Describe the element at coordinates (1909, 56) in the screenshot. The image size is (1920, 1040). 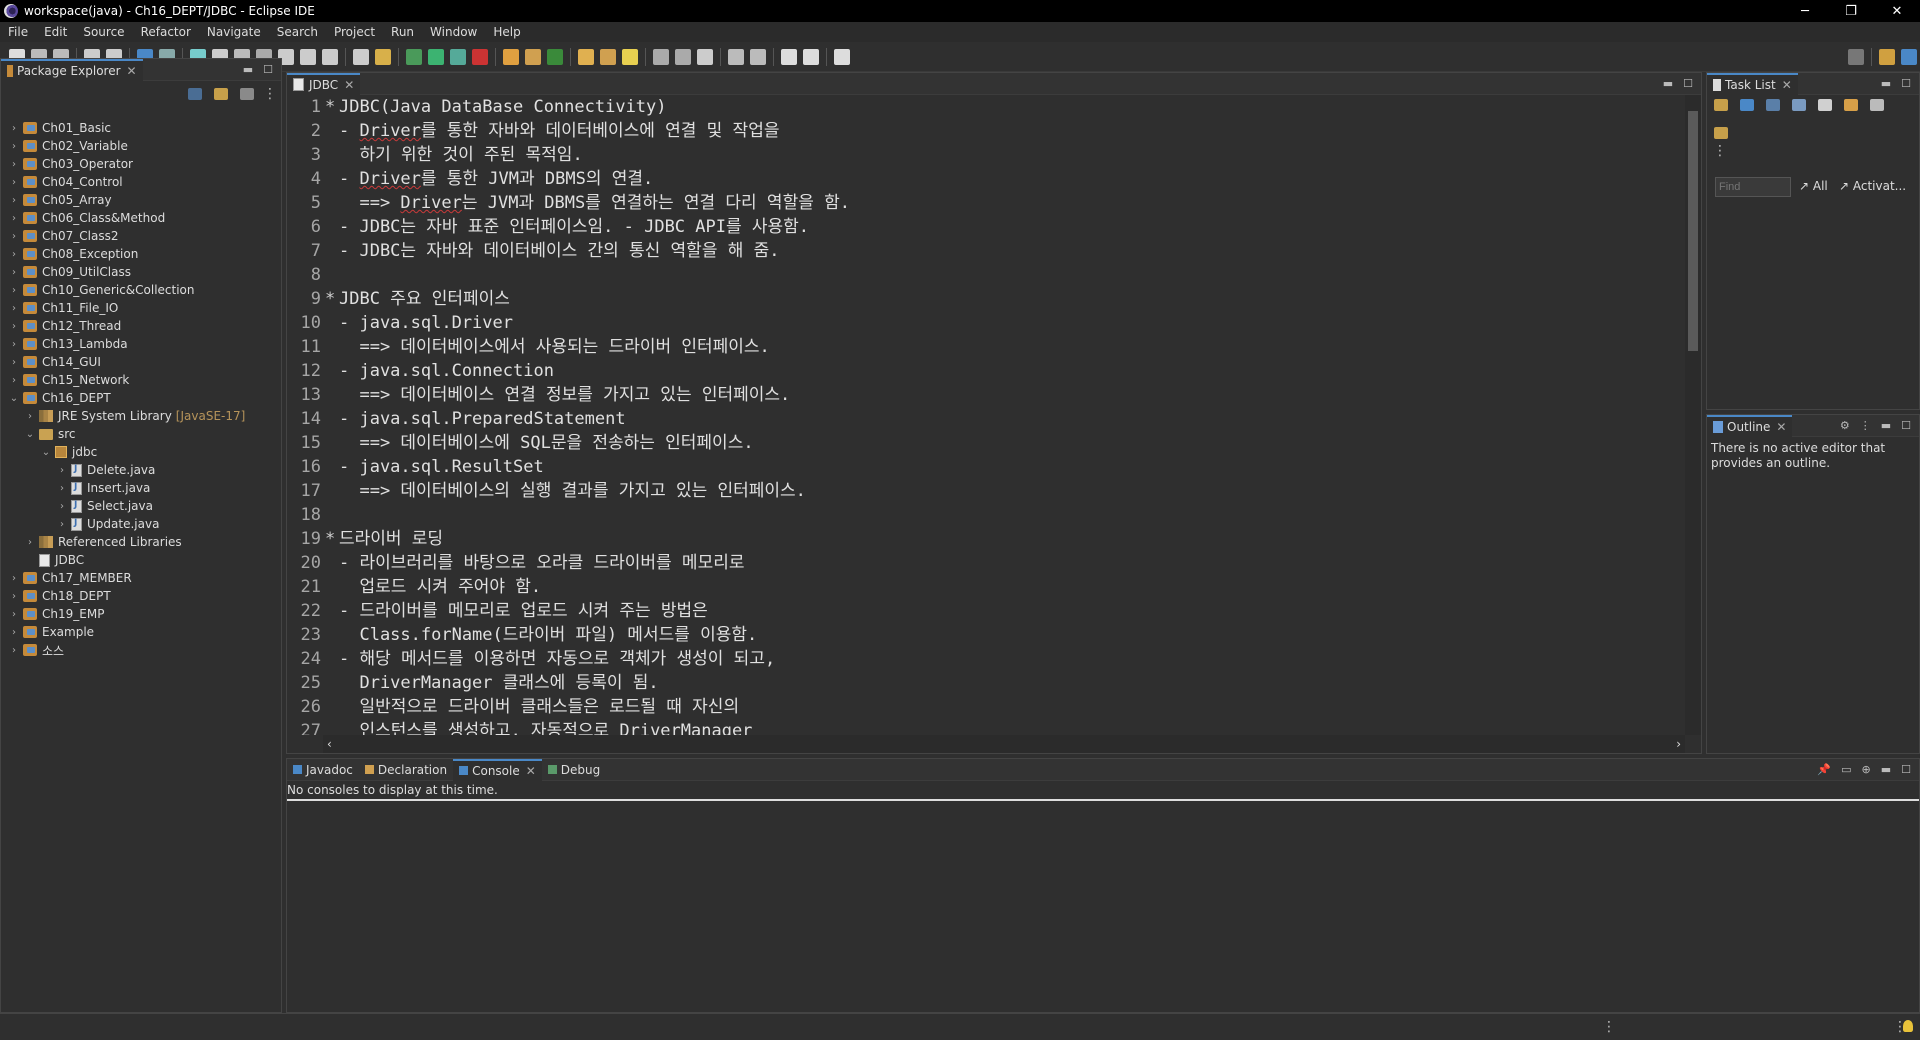
I see `java-perspective-icon` at that location.